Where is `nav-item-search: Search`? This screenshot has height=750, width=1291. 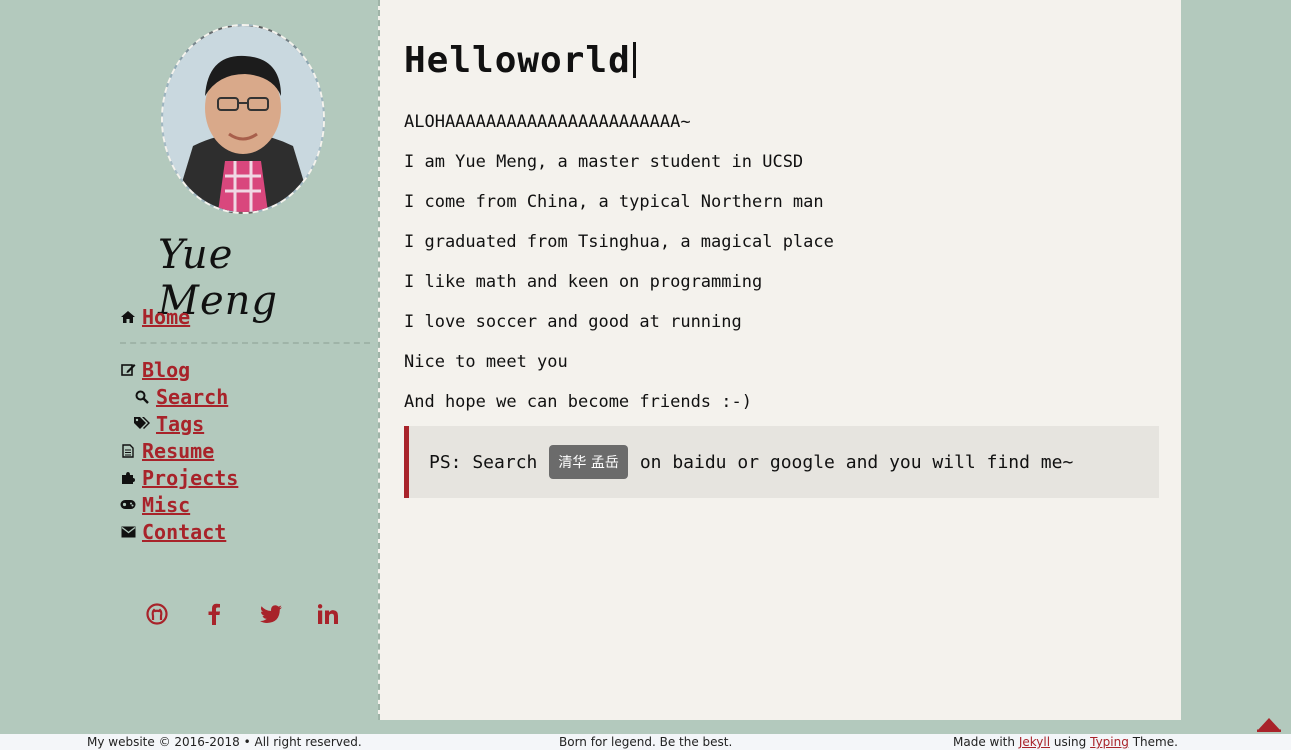 nav-item-search: Search is located at coordinates (244, 396).